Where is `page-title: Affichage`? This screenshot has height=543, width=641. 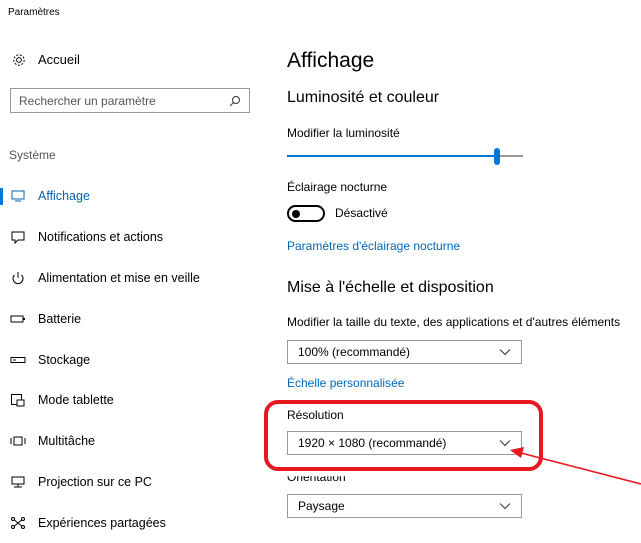 page-title: Affichage is located at coordinates (331, 60).